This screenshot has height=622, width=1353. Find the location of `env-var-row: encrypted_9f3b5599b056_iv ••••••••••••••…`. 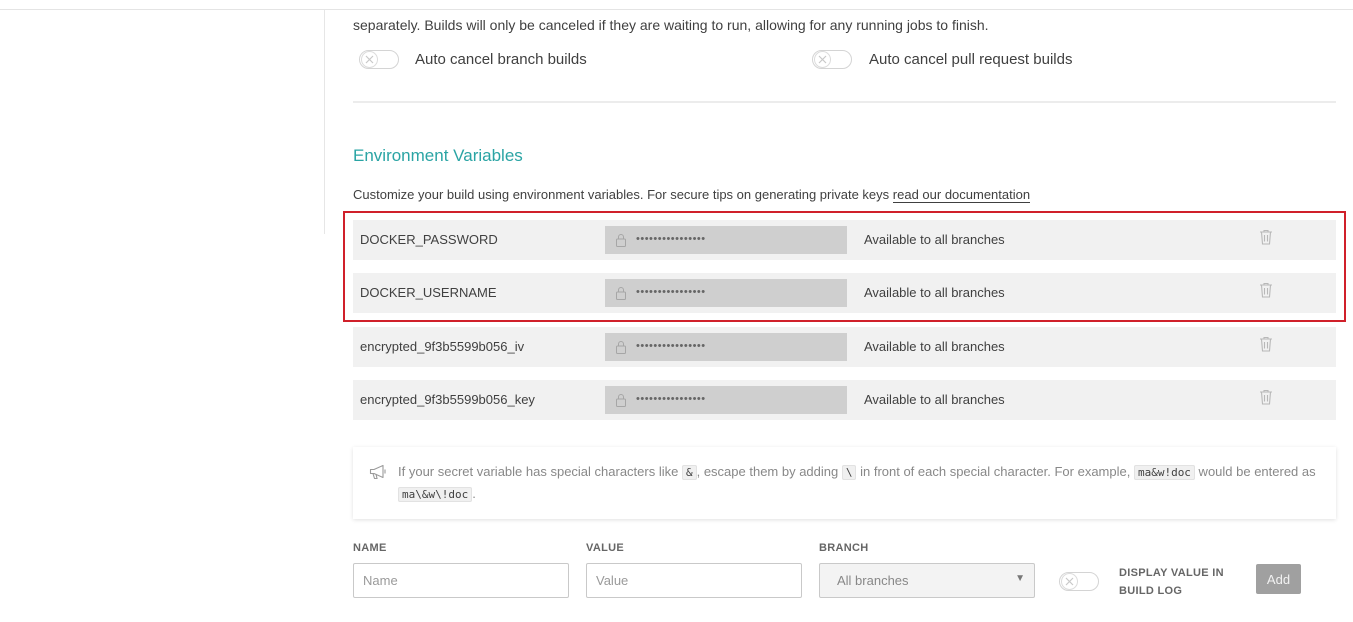

env-var-row: encrypted_9f3b5599b056_iv ••••••••••••••… is located at coordinates (844, 347).